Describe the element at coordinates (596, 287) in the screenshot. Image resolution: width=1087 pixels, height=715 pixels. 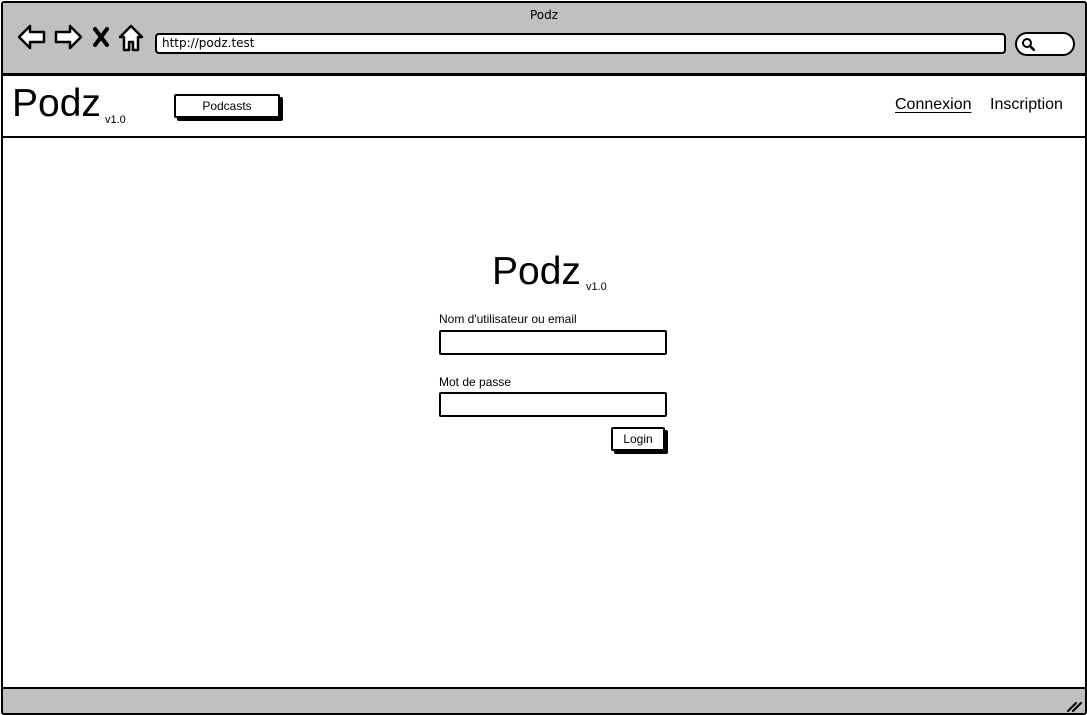
I see `login-brand-version: v1.0` at that location.